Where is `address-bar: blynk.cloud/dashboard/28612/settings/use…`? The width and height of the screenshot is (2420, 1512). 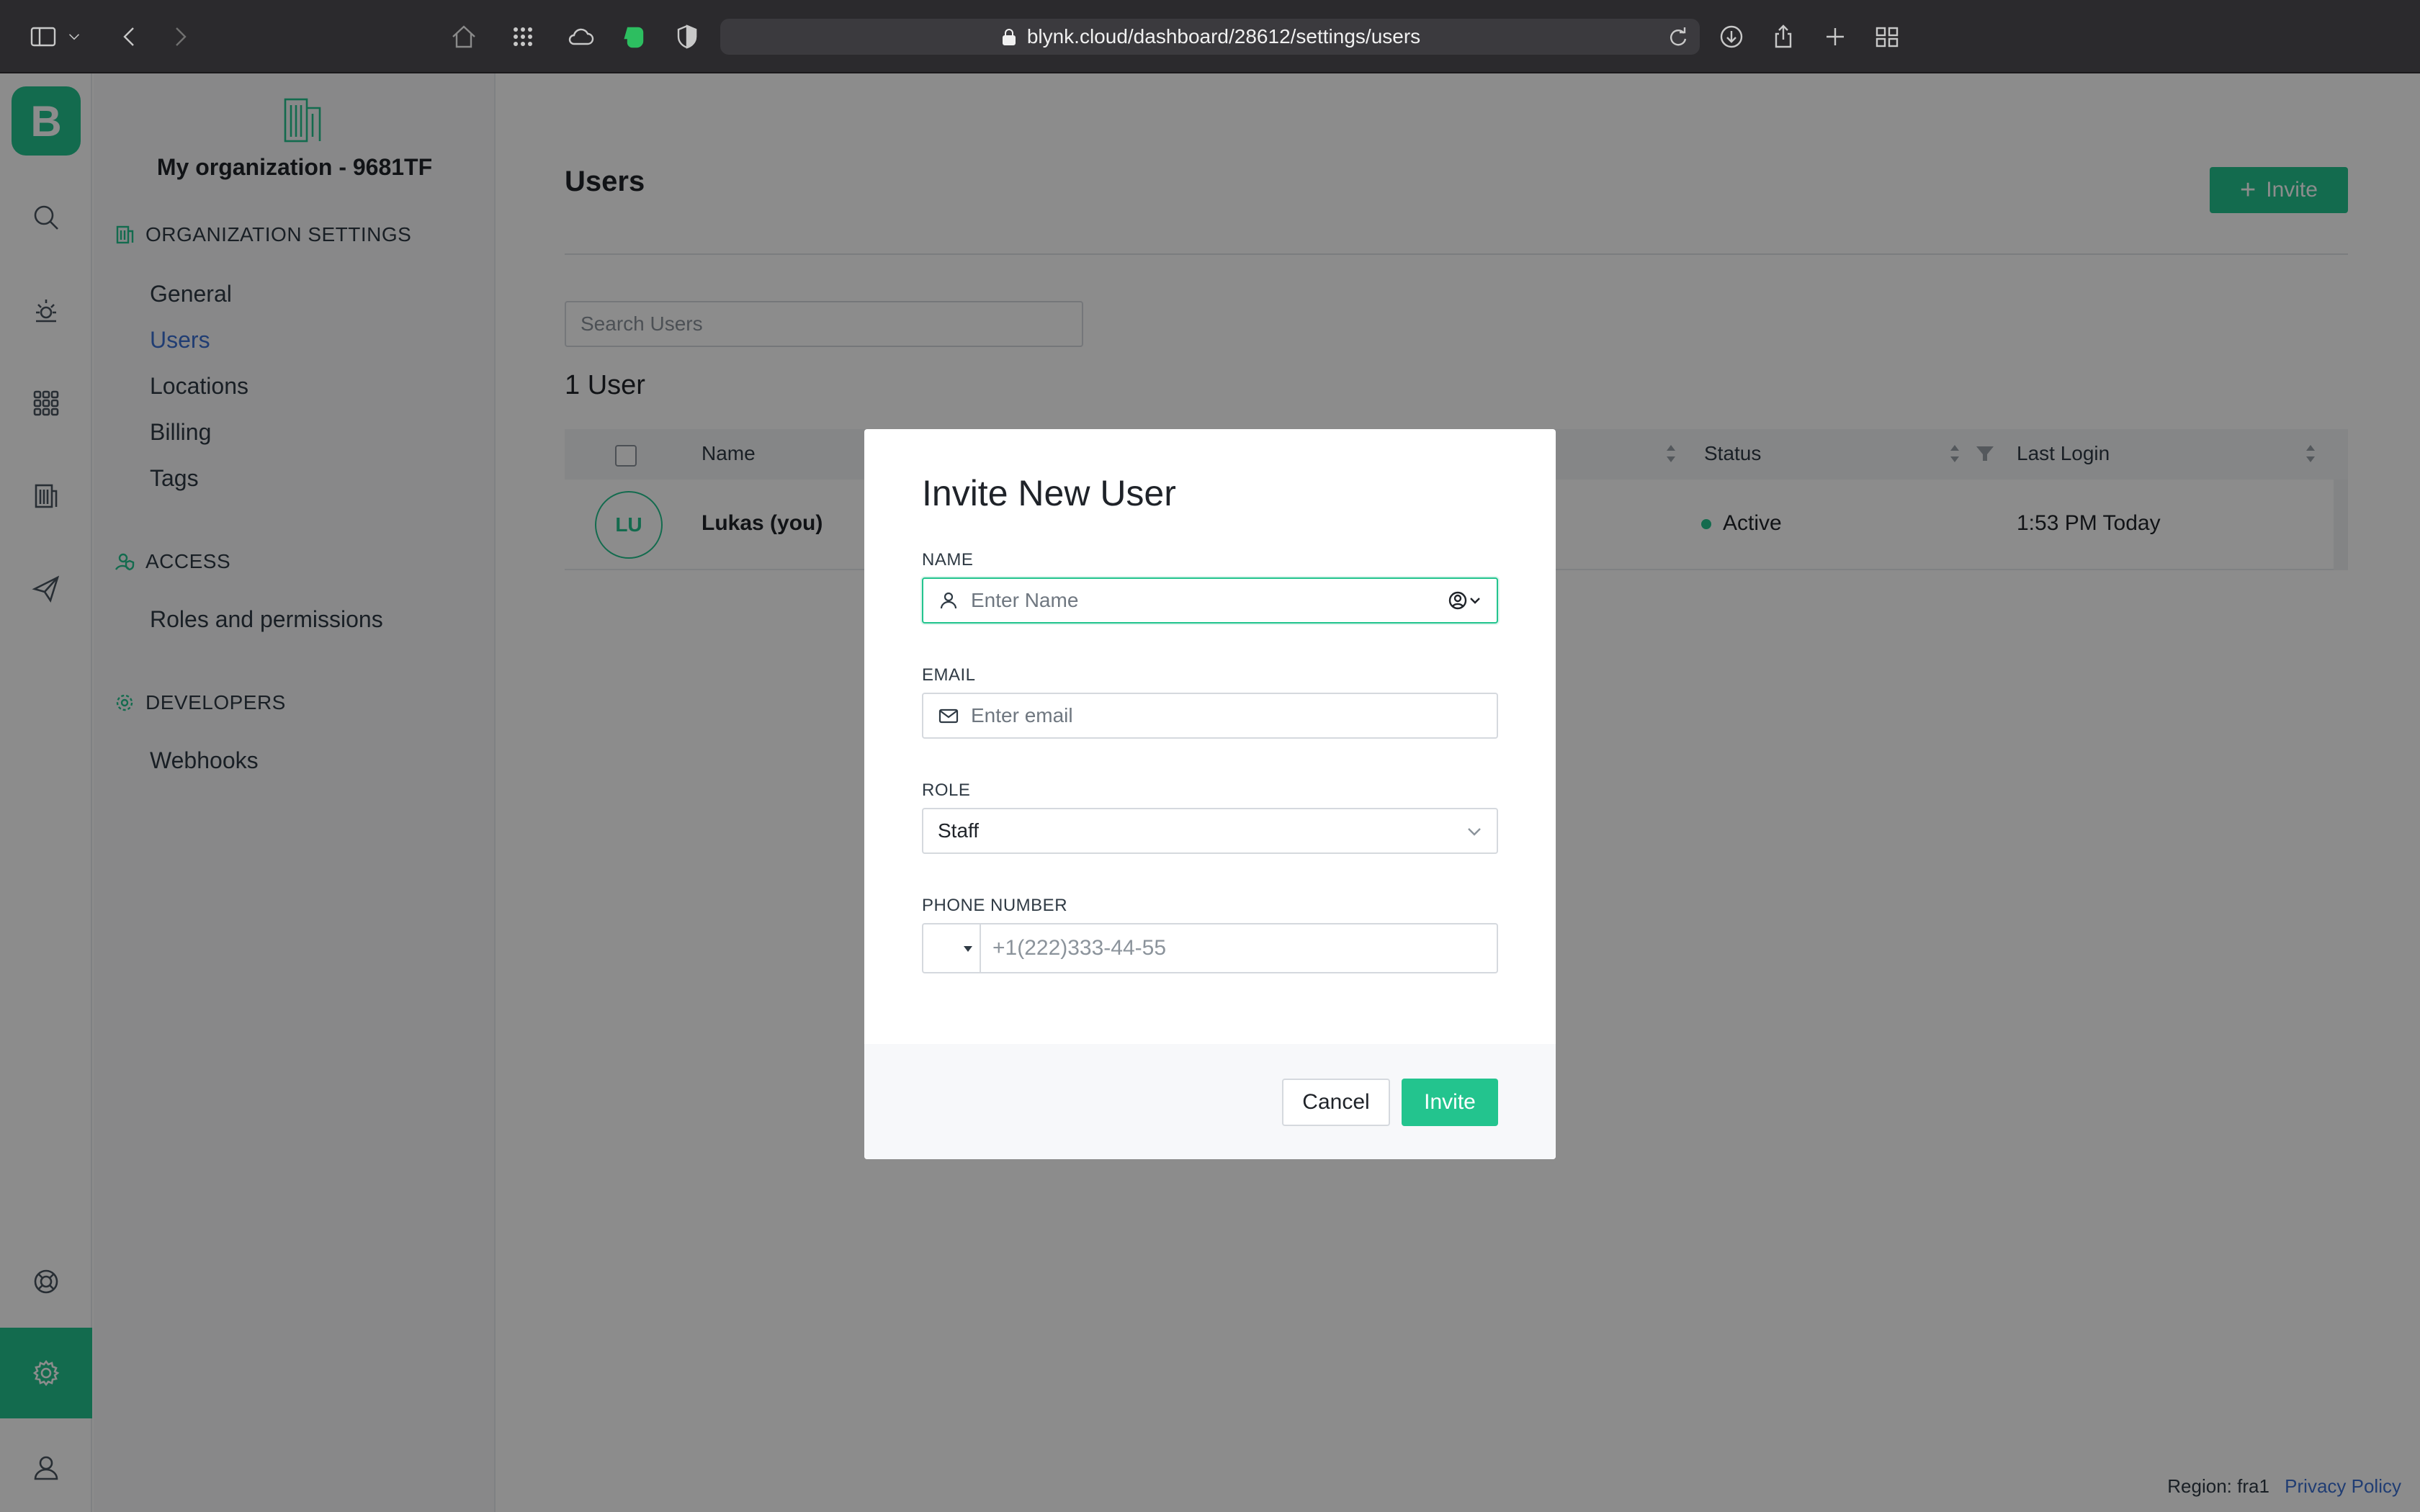 address-bar: blynk.cloud/dashboard/28612/settings/use… is located at coordinates (1210, 37).